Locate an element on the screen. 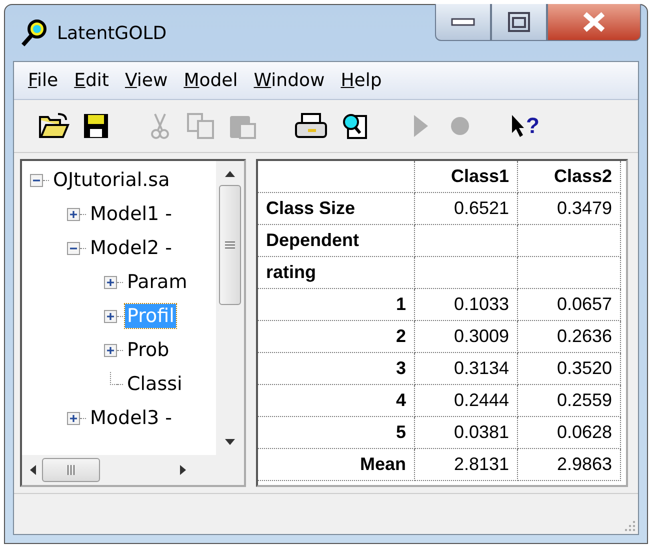  scroll-down-icon is located at coordinates (230, 442).